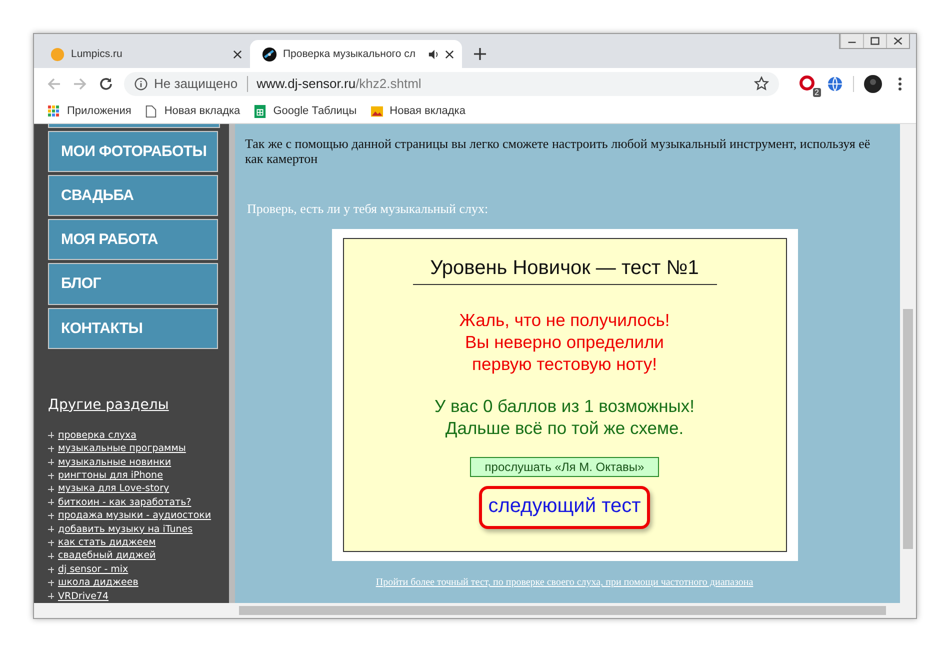 The width and height of the screenshot is (950, 652). Describe the element at coordinates (480, 54) in the screenshot. I see `new-tab-icon` at that location.